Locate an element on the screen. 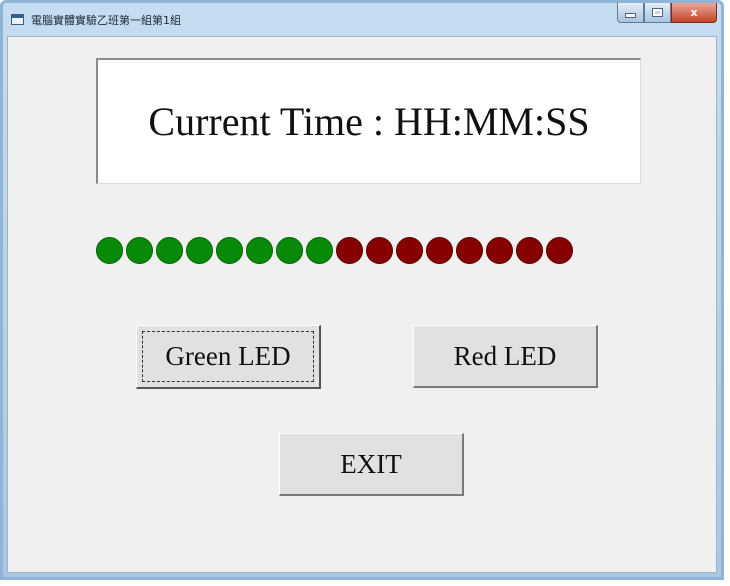 This screenshot has height=586, width=730. exit-button-label: EXIT is located at coordinates (371, 463).